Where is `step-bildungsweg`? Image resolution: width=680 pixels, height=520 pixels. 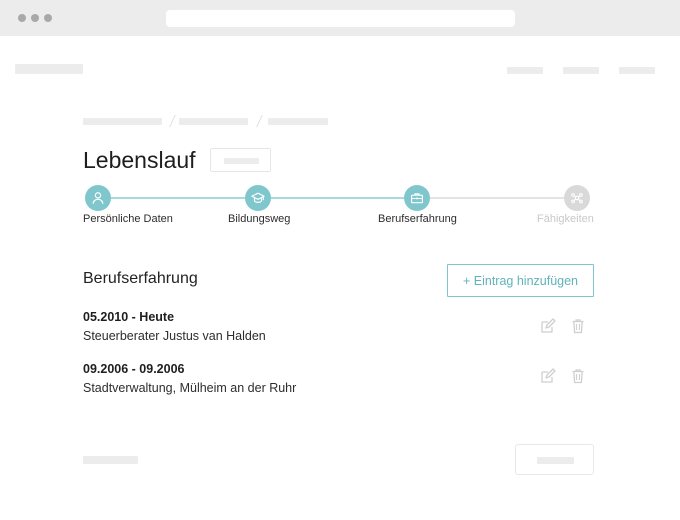
step-bildungsweg is located at coordinates (258, 198).